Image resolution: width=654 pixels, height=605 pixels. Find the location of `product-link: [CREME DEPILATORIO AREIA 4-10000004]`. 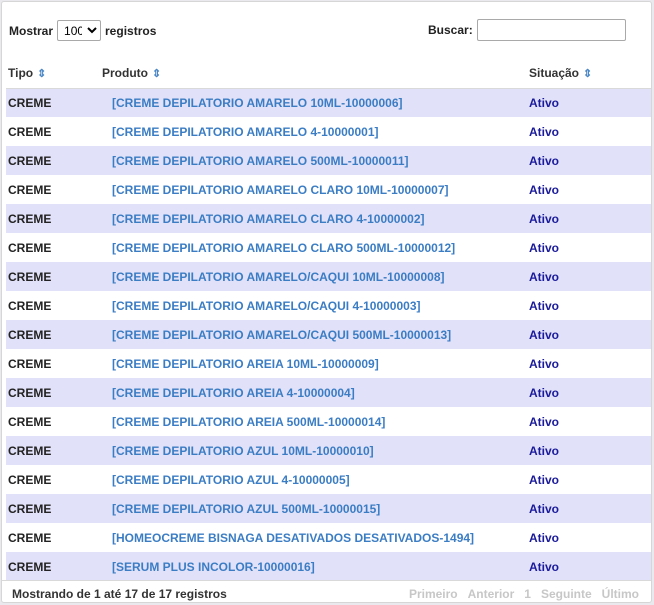

product-link: [CREME DEPILATORIO AREIA 4-10000004] is located at coordinates (228, 393).